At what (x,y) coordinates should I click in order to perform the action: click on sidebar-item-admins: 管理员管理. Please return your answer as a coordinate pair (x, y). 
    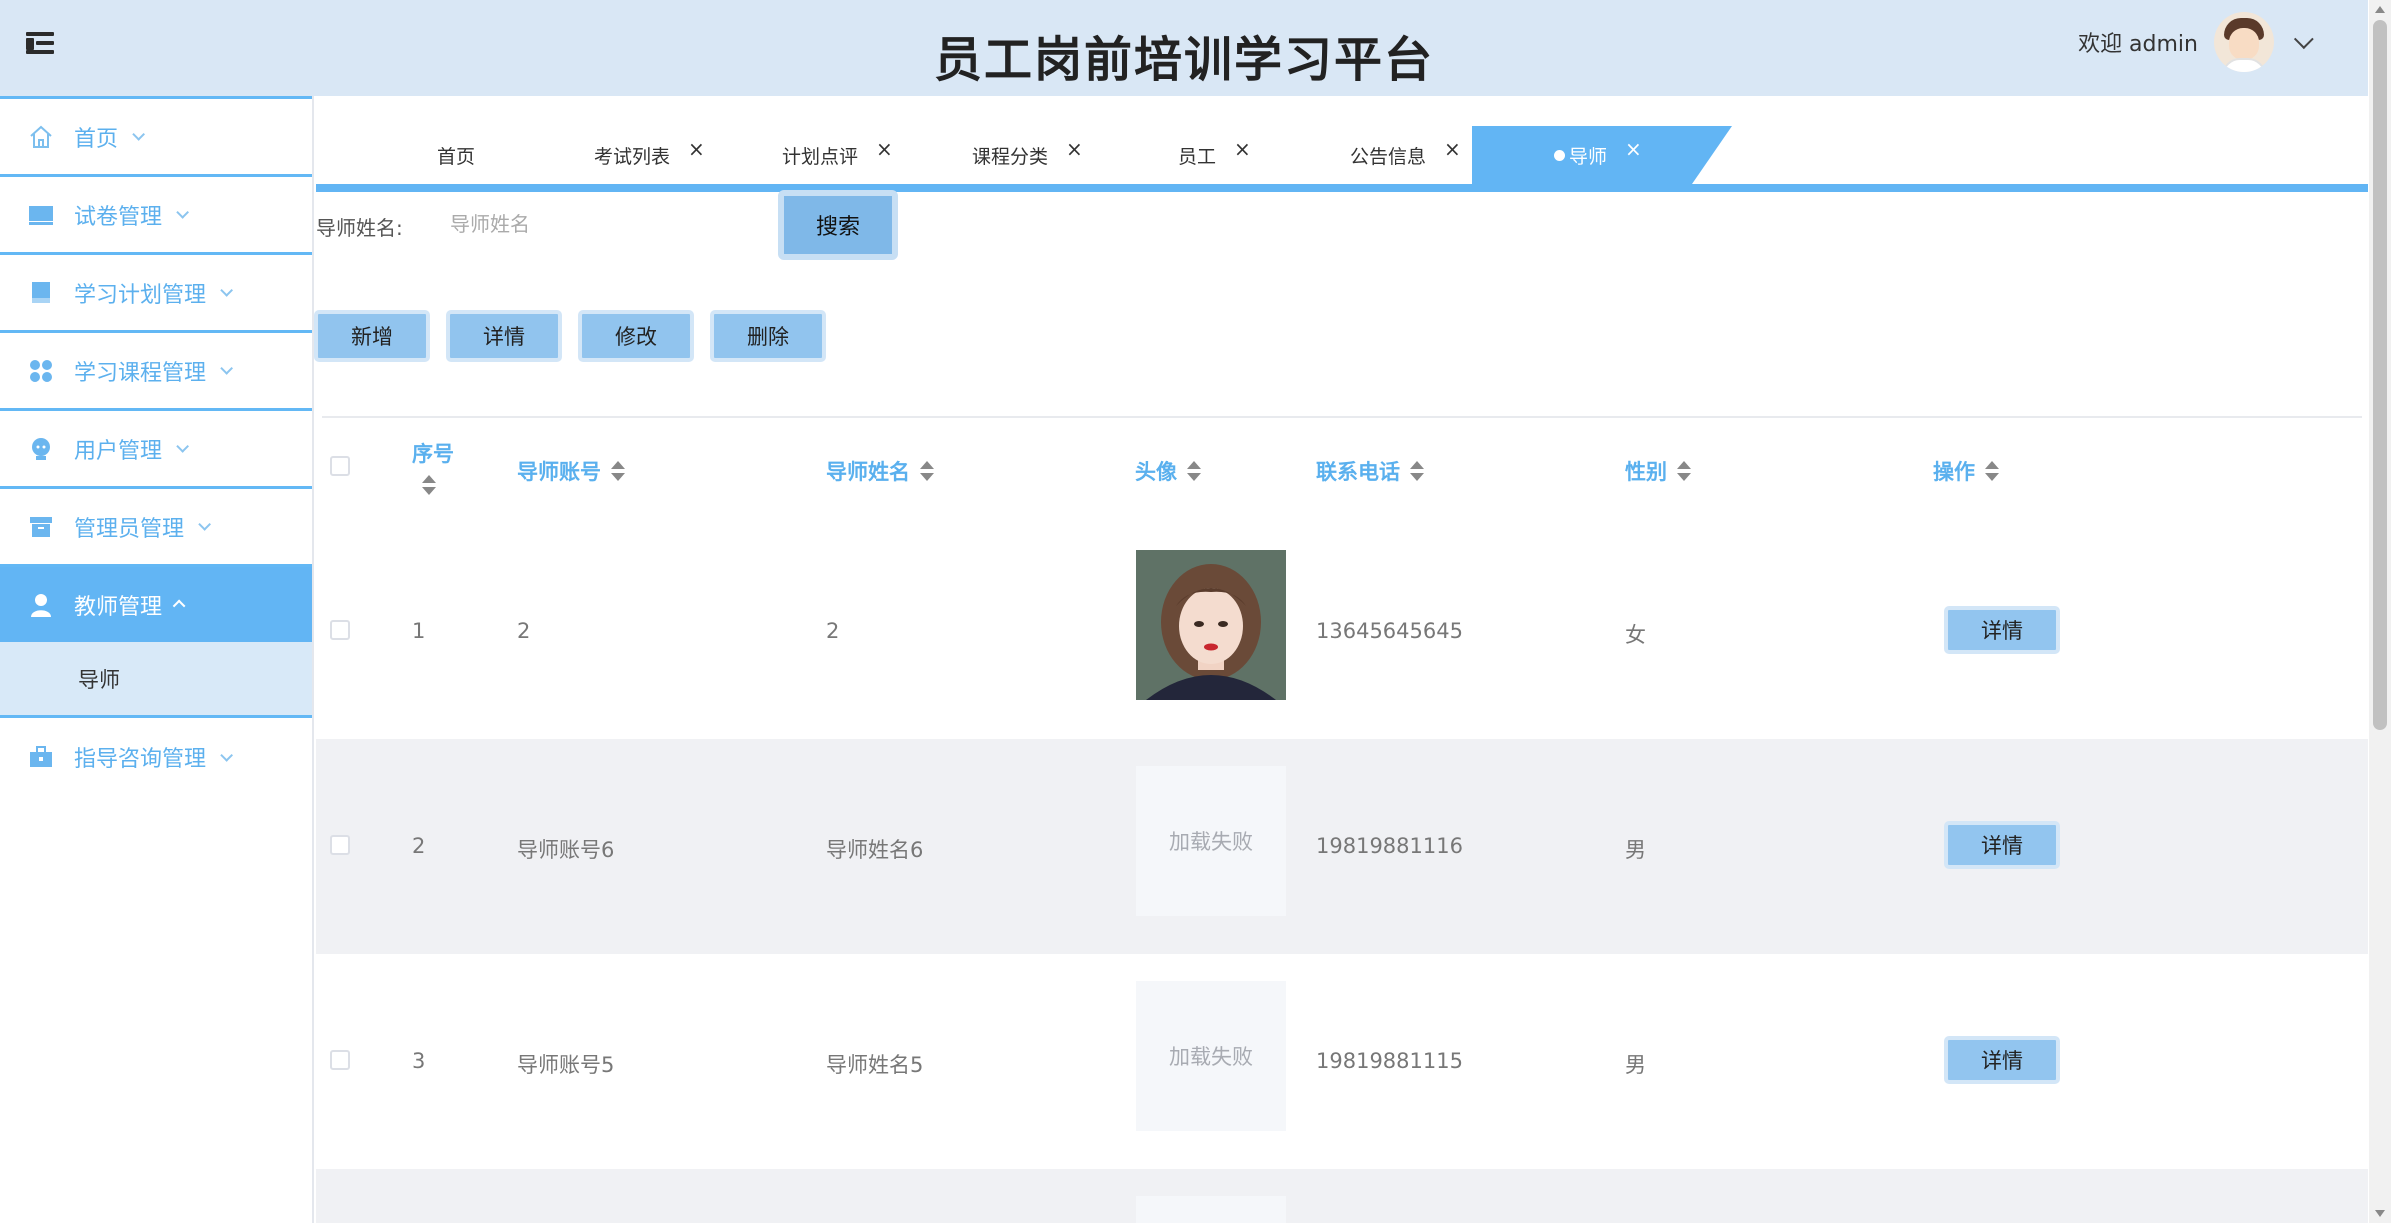
    Looking at the image, I should click on (156, 525).